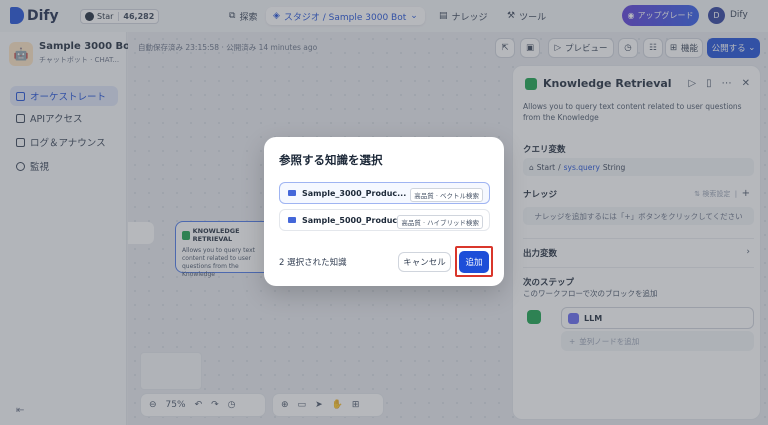  What do you see at coordinates (440, 222) in the screenshot?
I see `knowledge-tag: 高品質 · ハイブリッド検索` at bounding box center [440, 222].